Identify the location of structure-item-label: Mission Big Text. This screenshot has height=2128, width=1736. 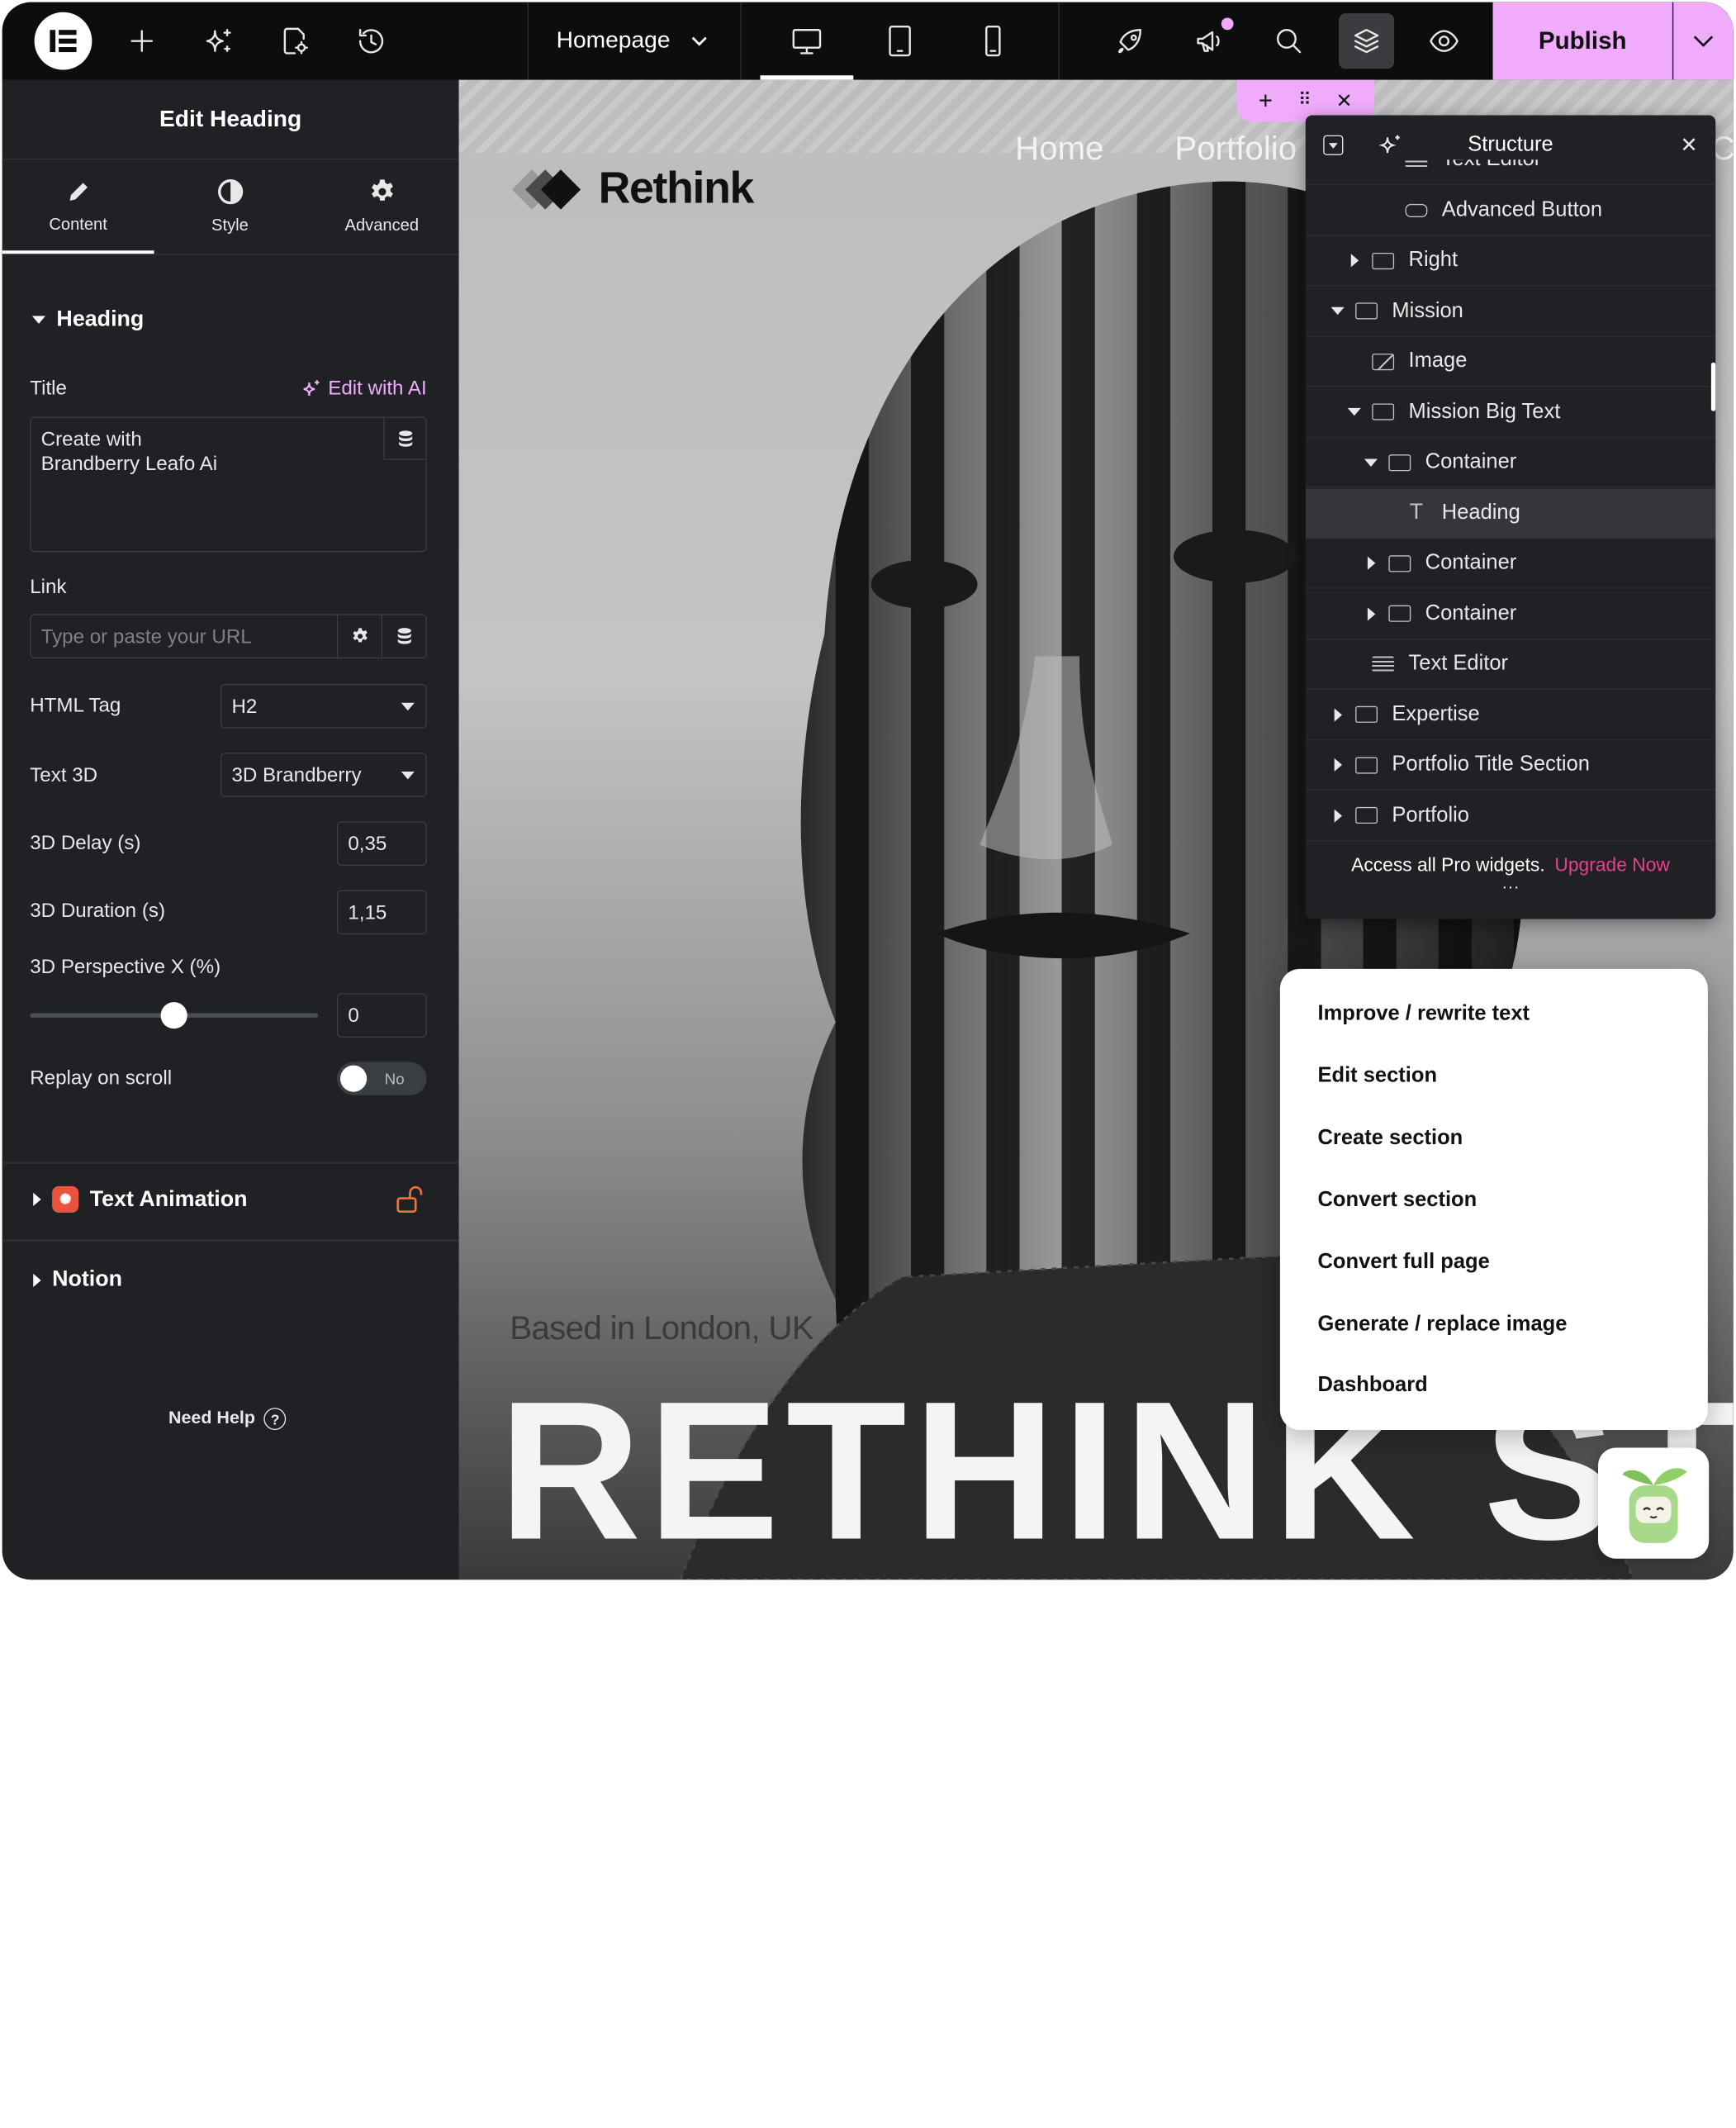
(1484, 411).